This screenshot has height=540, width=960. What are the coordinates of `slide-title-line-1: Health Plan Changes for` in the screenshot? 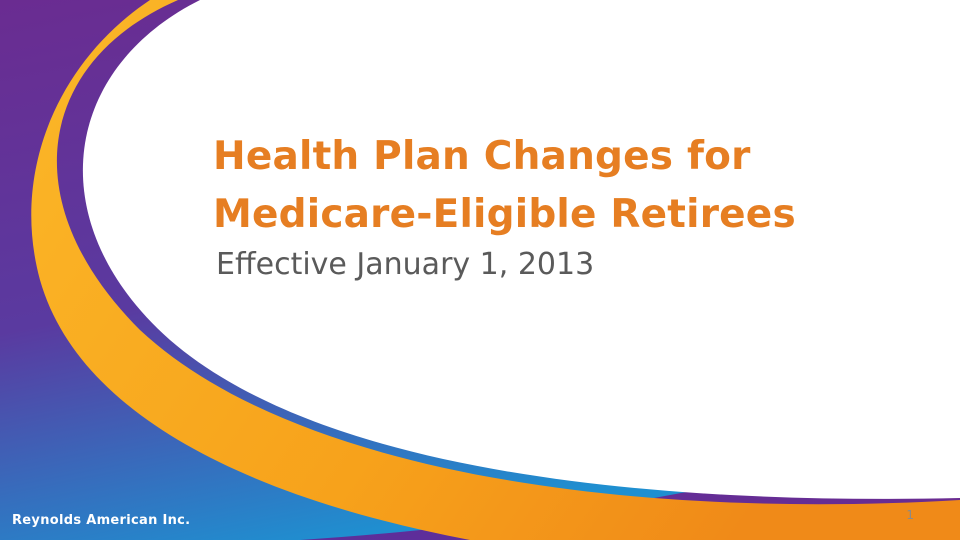 It's located at (482, 156).